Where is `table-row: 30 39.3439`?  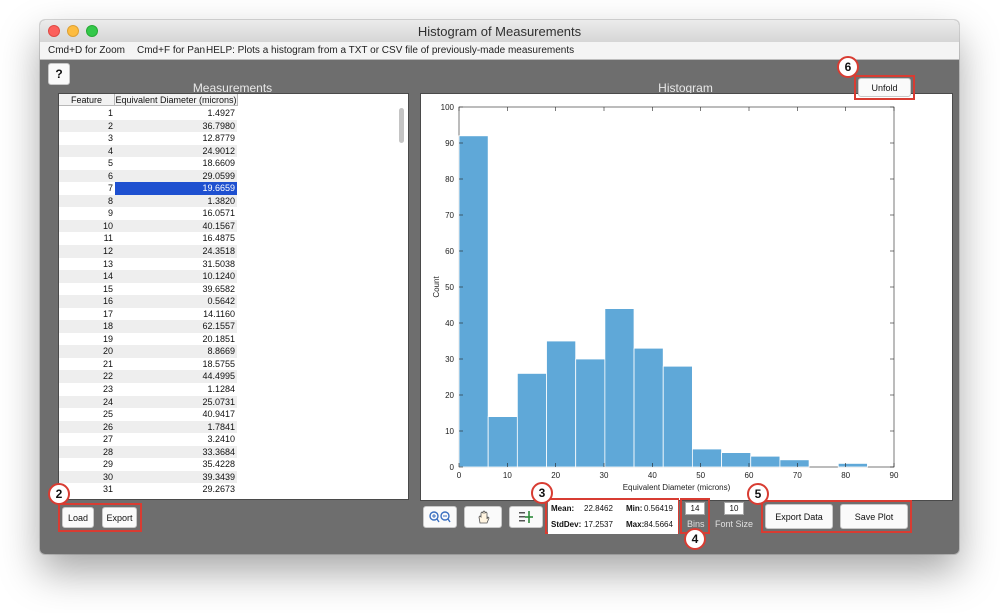 table-row: 30 39.3439 is located at coordinates (148, 477).